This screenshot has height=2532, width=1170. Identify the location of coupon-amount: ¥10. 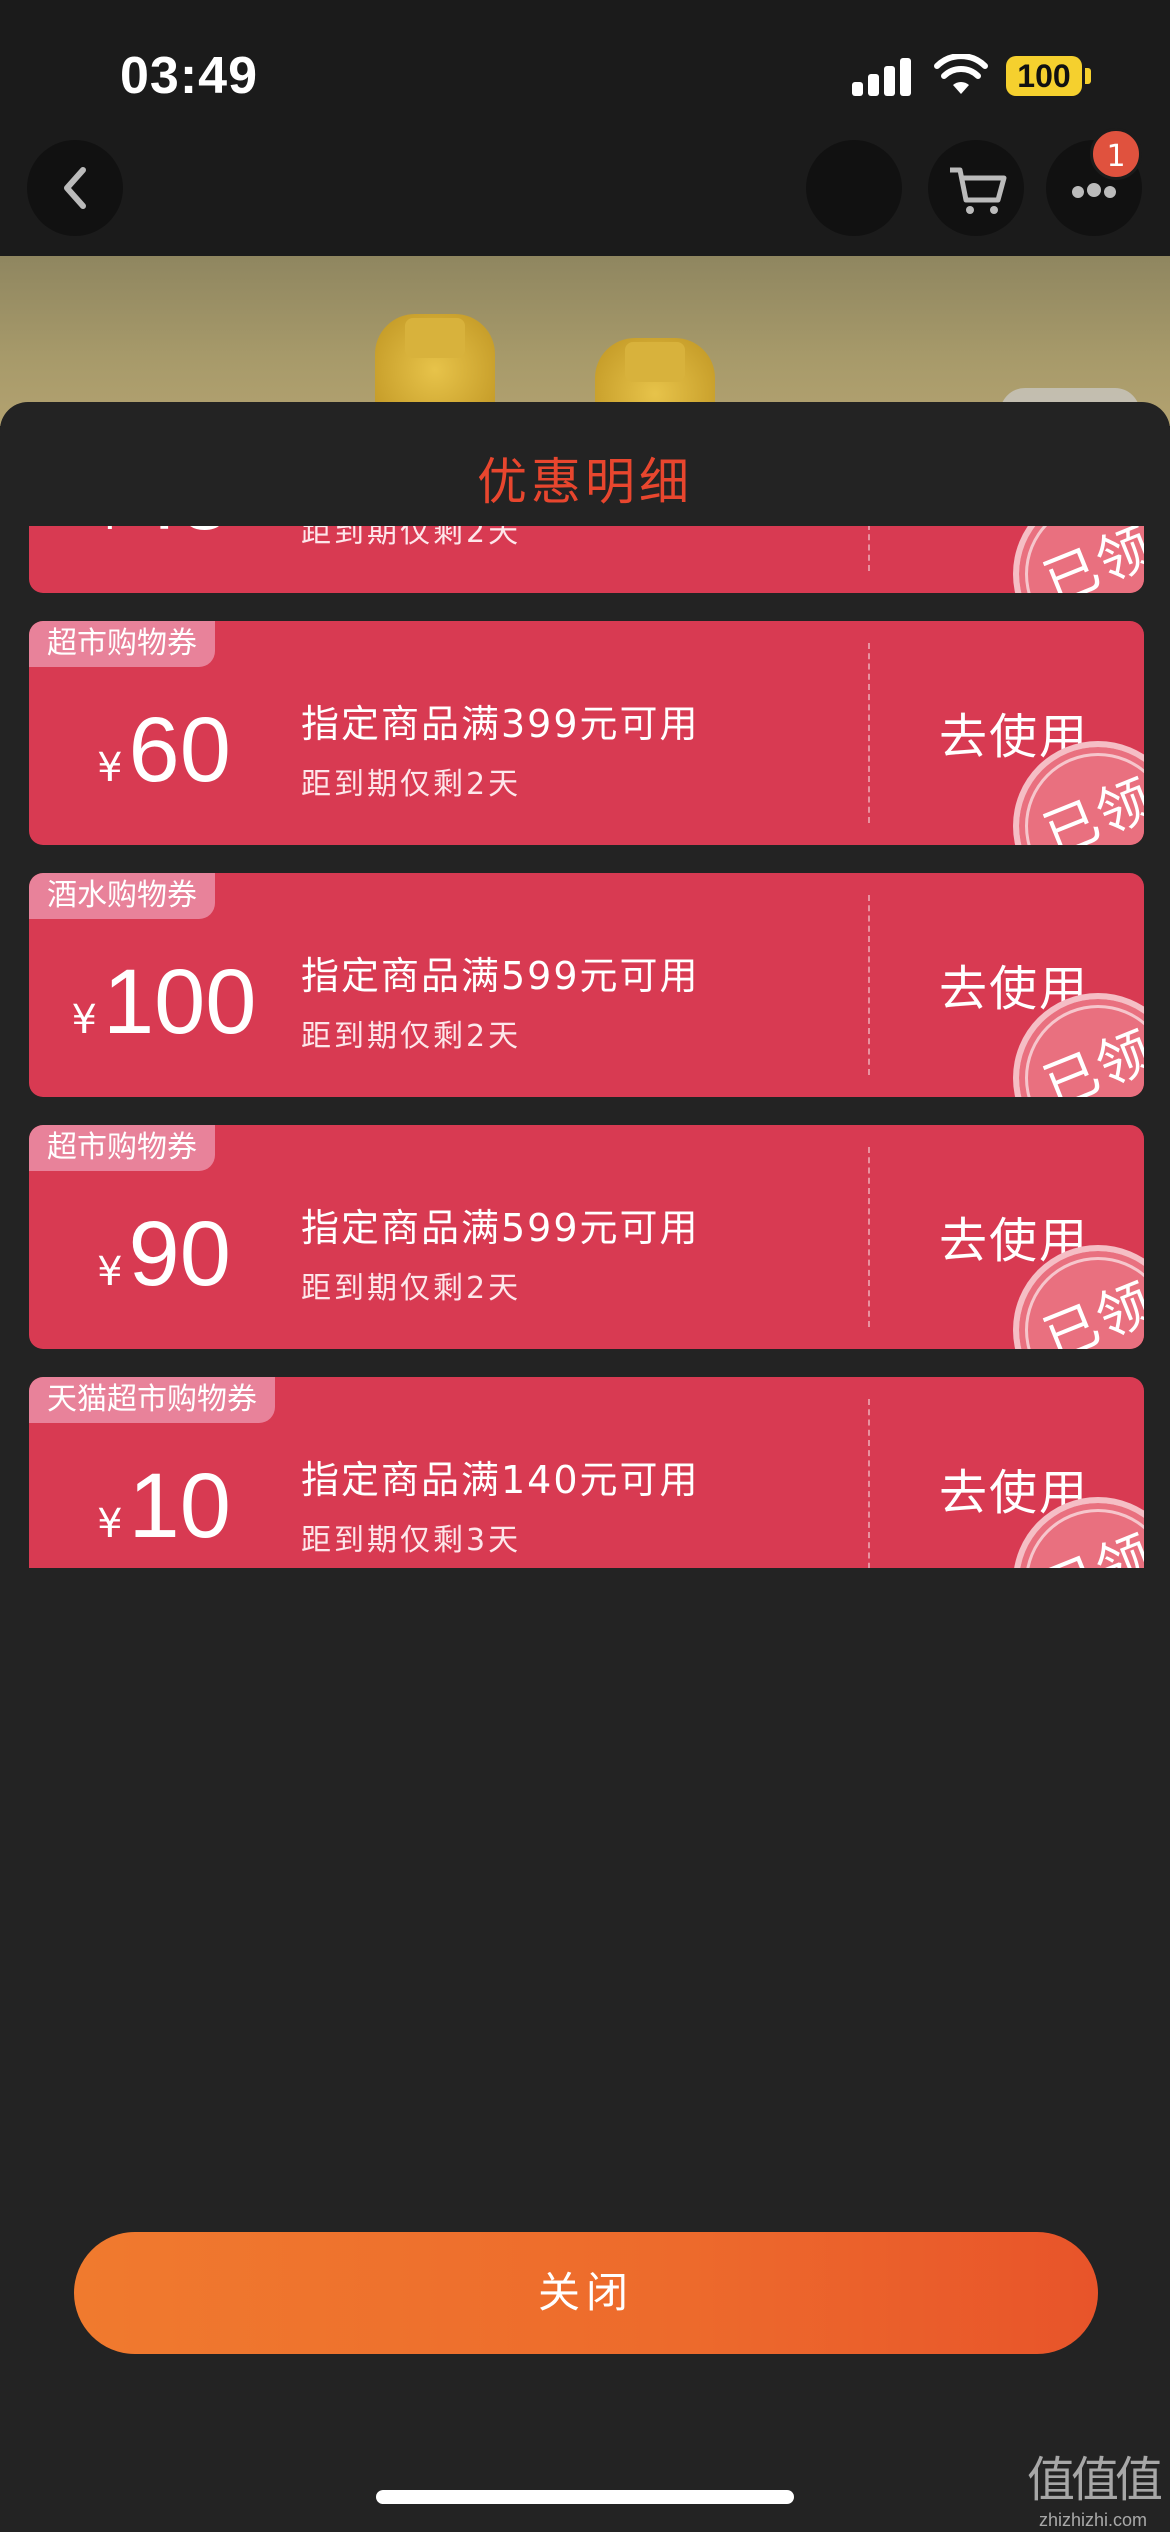
(164, 1506).